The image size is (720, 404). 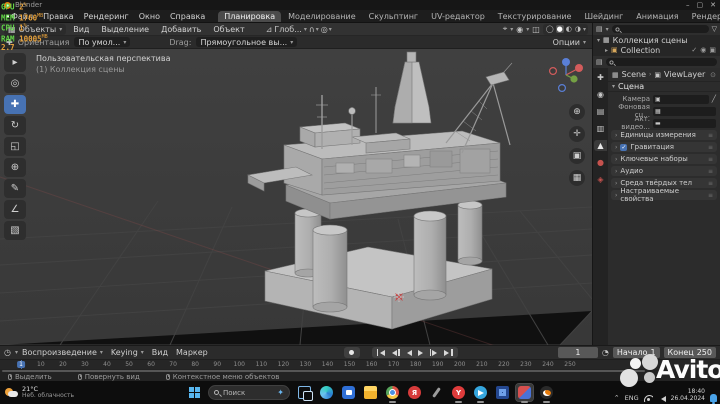 I want to click on section-3: › Аудио ≡, so click(x=664, y=171).